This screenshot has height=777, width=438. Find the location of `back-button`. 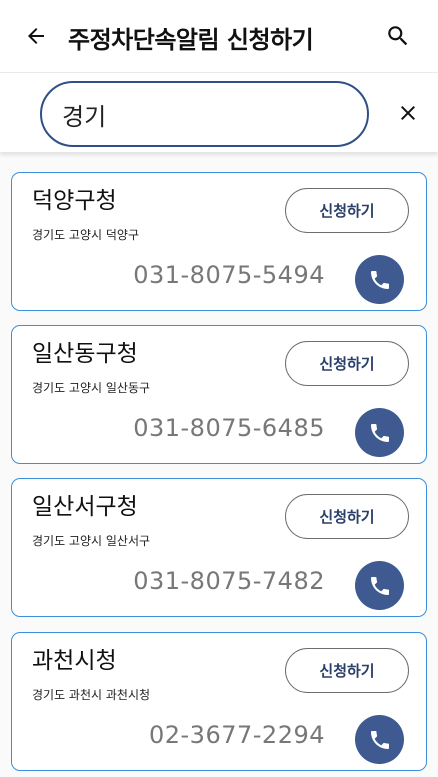

back-button is located at coordinates (36, 36).